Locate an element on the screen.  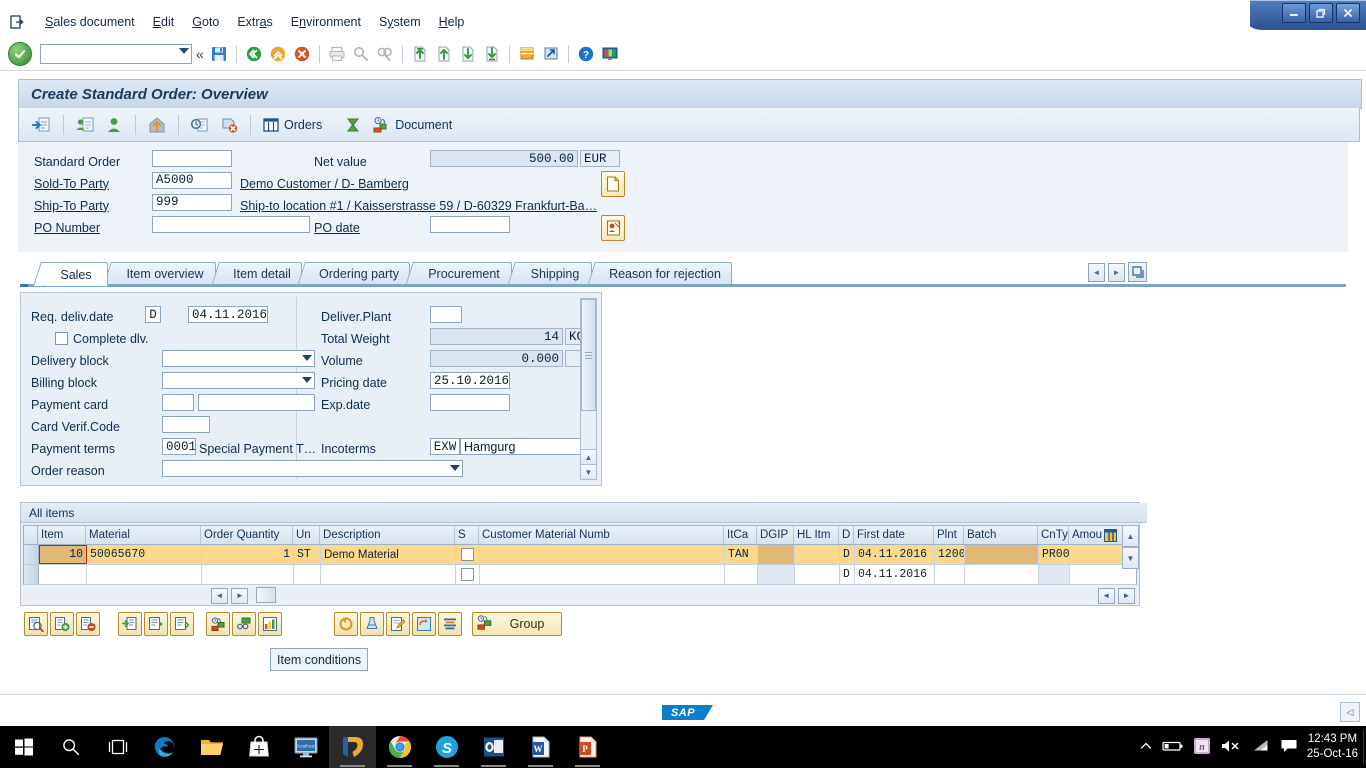
req-deliv-date-input: 04.11.2016 is located at coordinates (228, 314).